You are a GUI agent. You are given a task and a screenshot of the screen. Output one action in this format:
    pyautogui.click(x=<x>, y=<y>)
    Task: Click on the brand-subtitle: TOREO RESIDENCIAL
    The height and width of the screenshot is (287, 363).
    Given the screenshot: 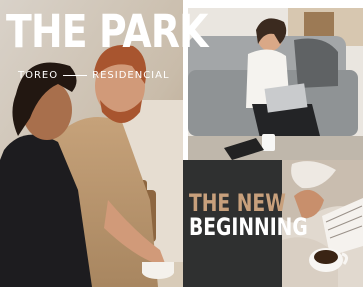 What is the action you would take?
    pyautogui.click(x=94, y=75)
    